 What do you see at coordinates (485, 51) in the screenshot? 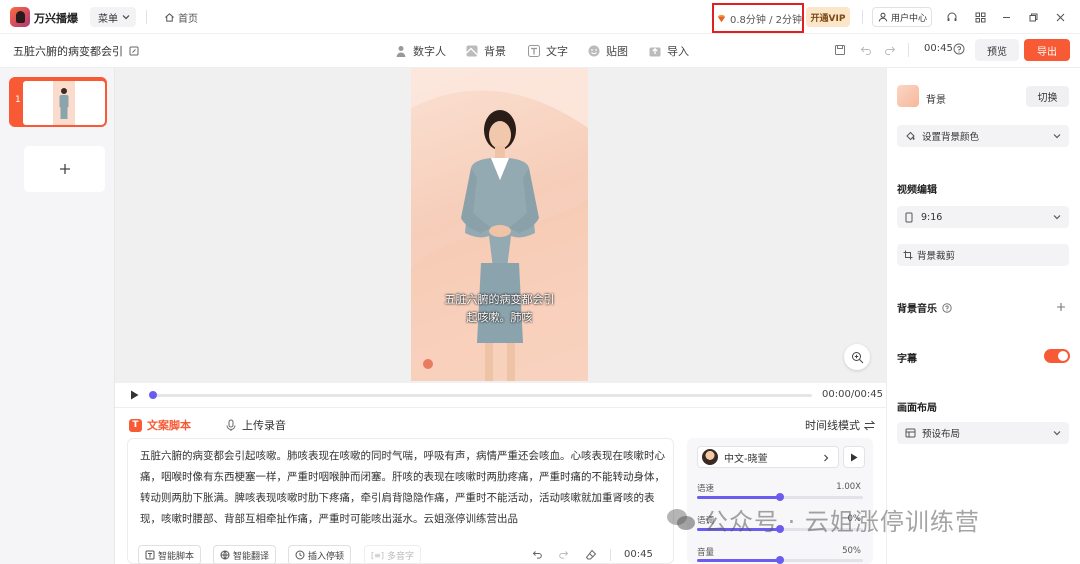
I see `tool-background: 背景` at bounding box center [485, 51].